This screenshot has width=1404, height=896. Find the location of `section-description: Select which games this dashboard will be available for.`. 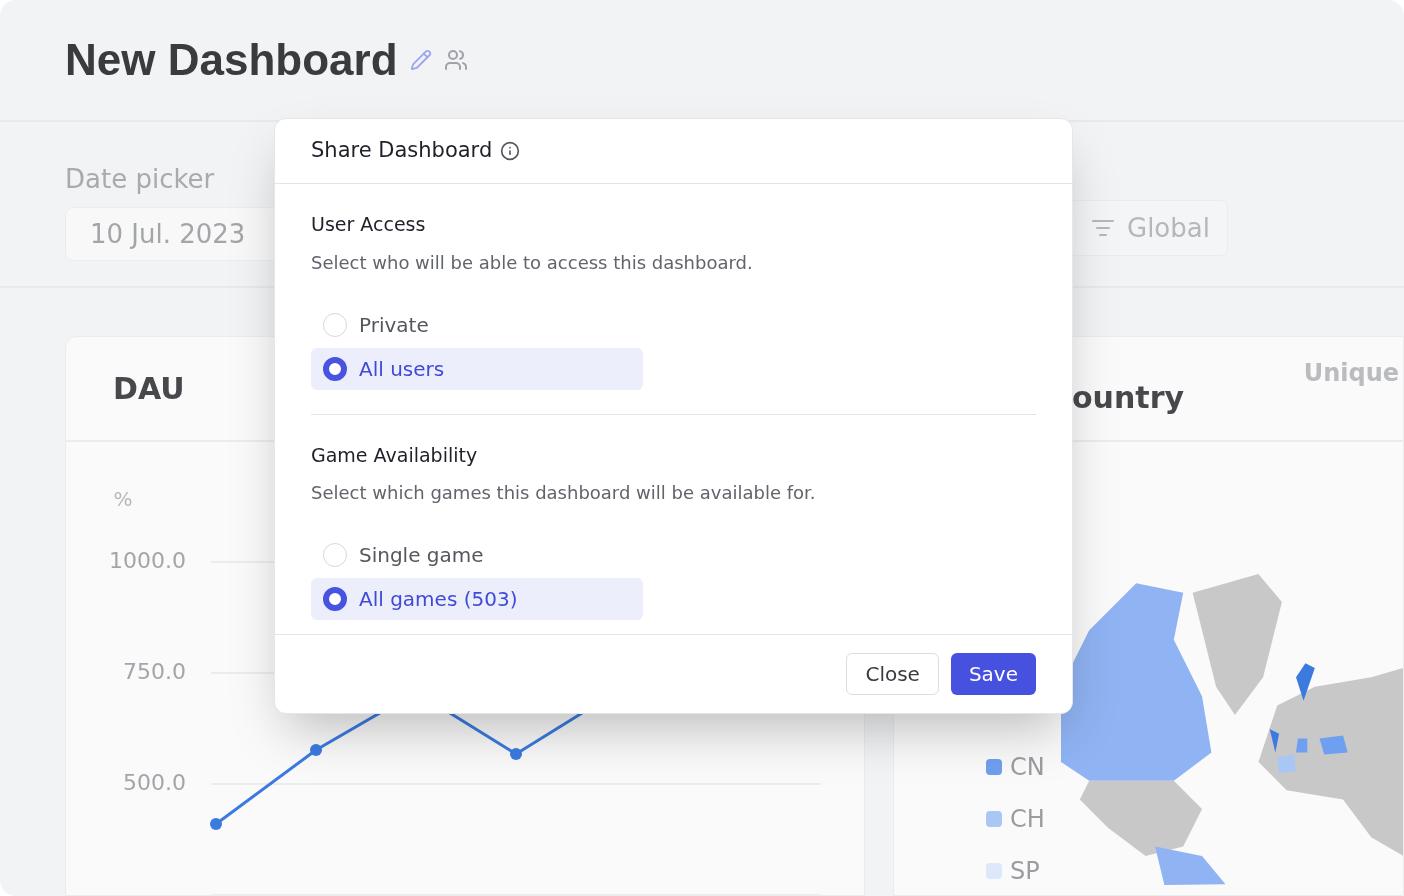

section-description: Select which games this dashboard will be available for. is located at coordinates (564, 493).